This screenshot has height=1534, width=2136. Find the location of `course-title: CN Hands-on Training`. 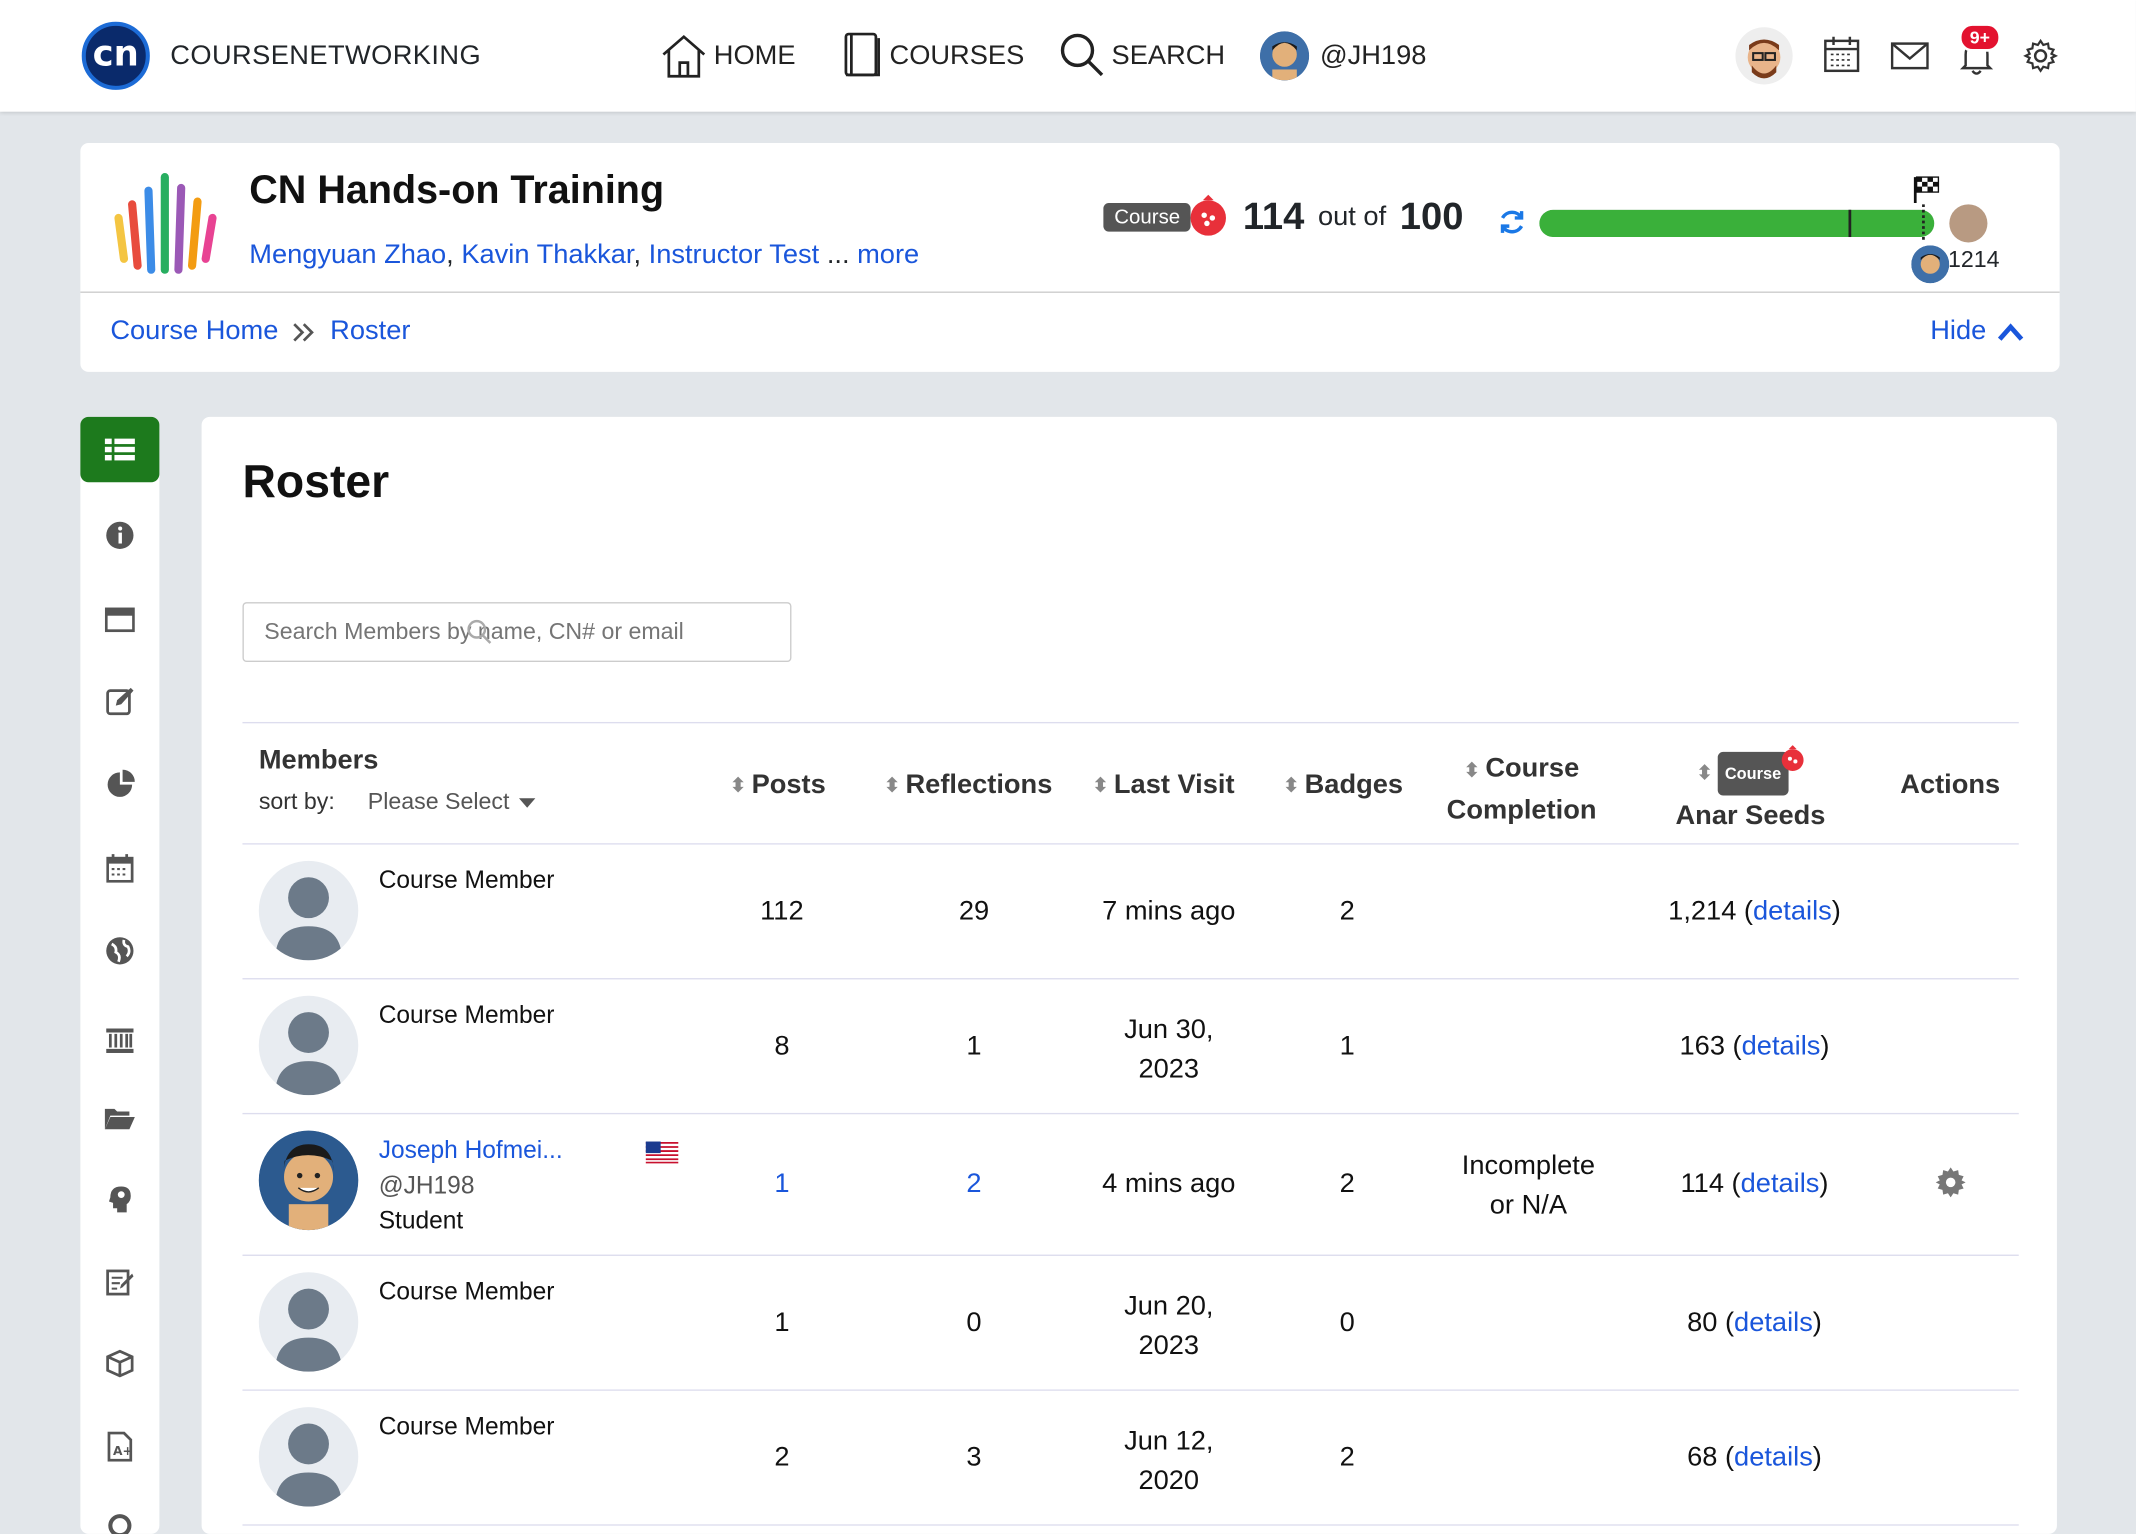

course-title: CN Hands-on Training is located at coordinates (456, 191).